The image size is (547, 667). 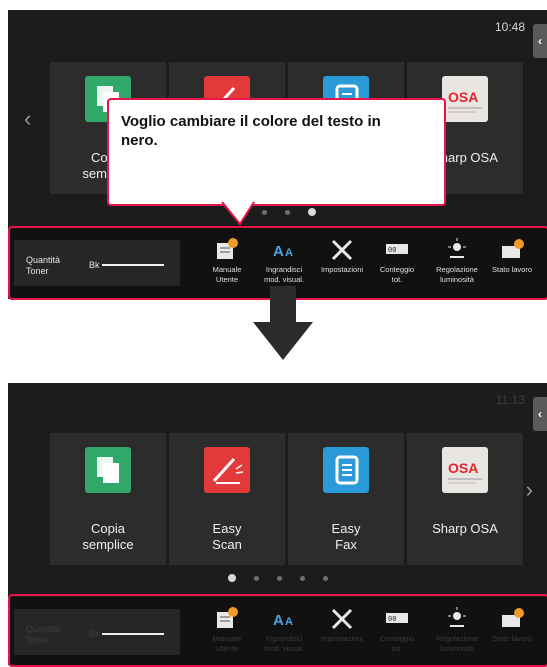 I want to click on down-arrow-icon, so click(x=283, y=323).